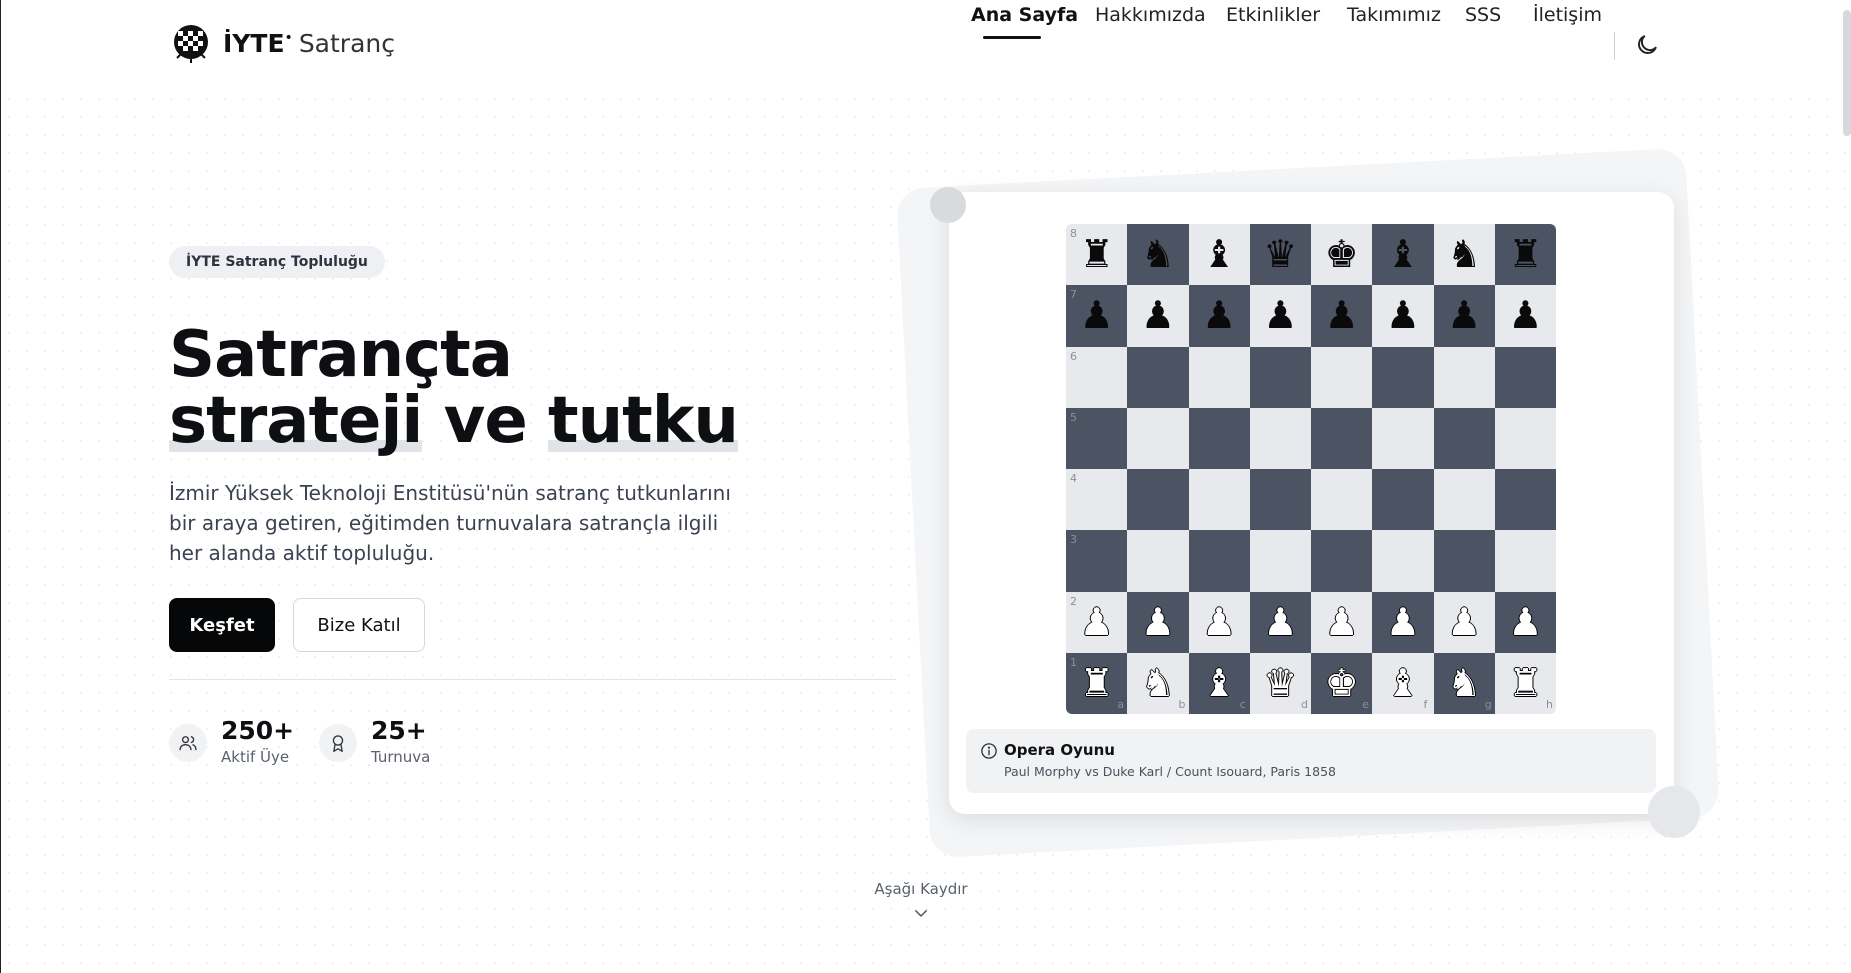  What do you see at coordinates (1073, 478) in the screenshot?
I see `rank-label: 4` at bounding box center [1073, 478].